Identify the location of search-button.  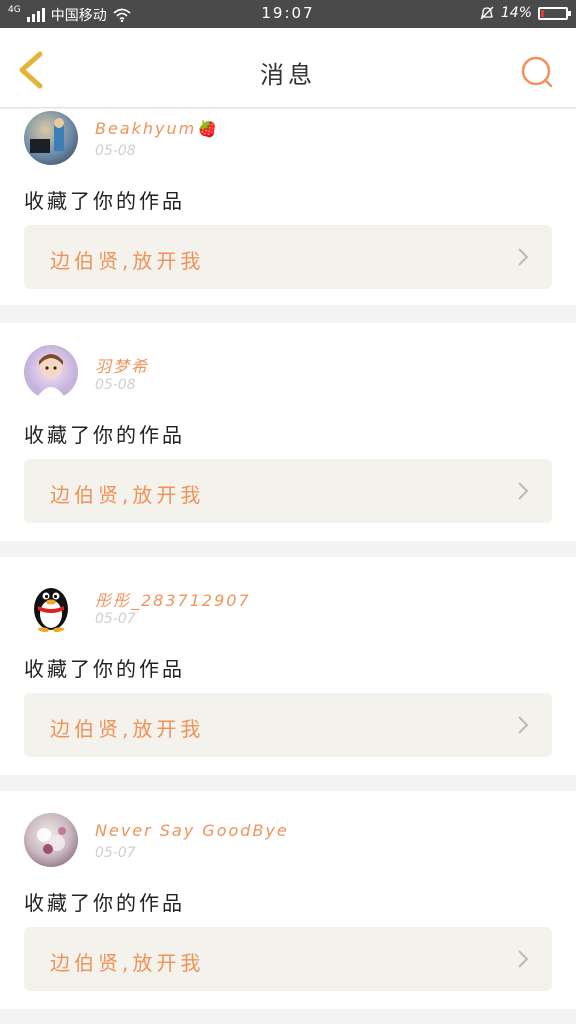
(537, 72).